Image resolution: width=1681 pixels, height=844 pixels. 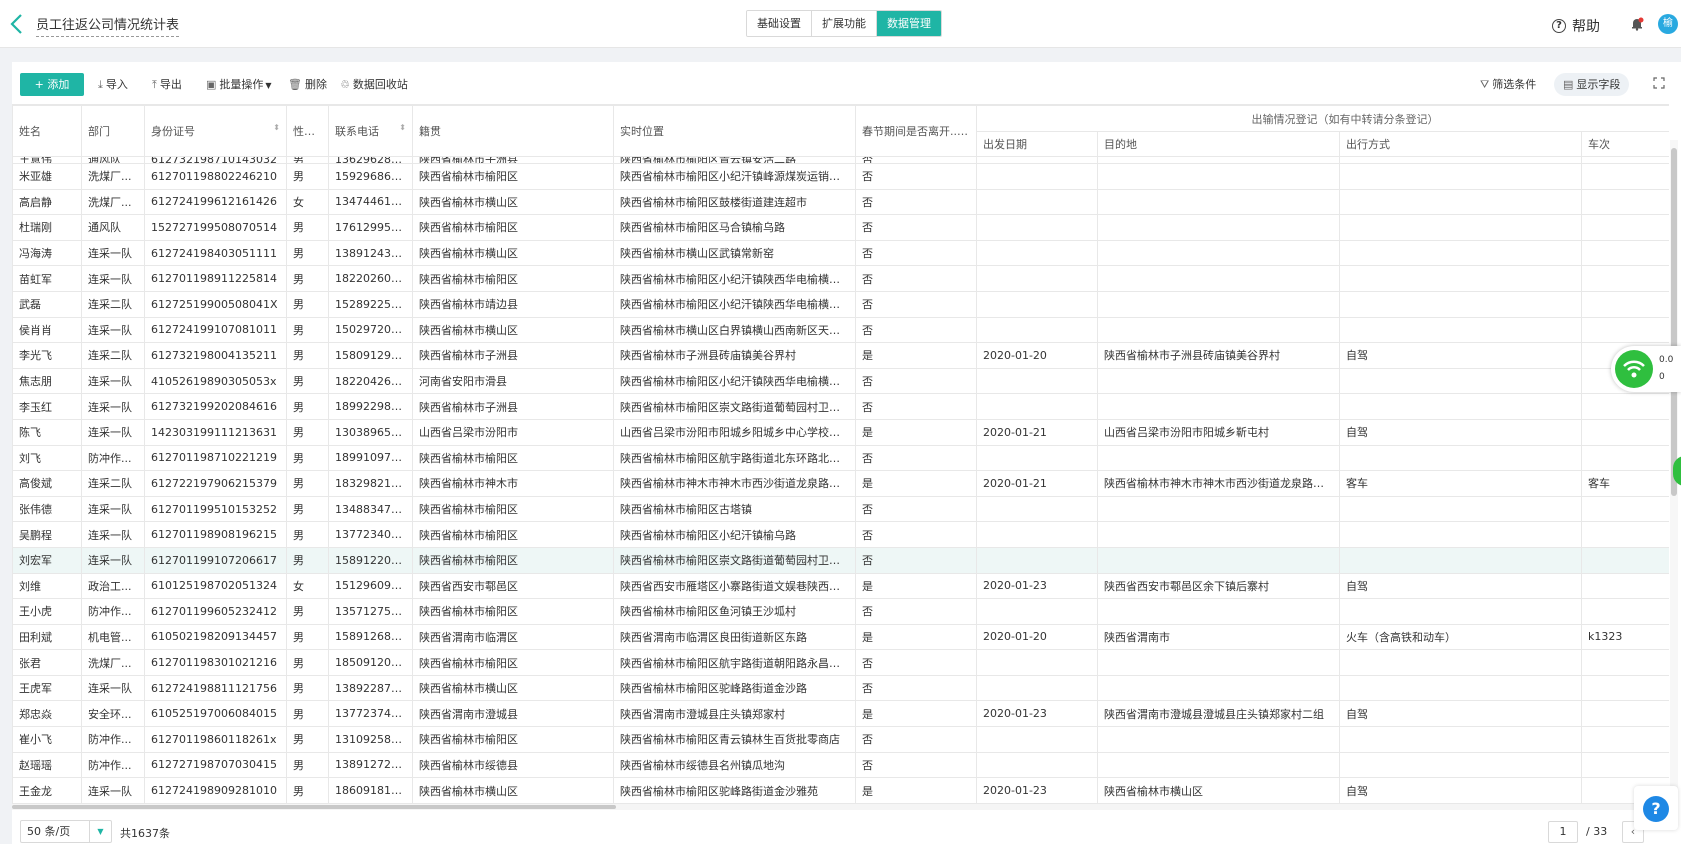 I want to click on col-header-name: 姓名, so click(x=47, y=131).